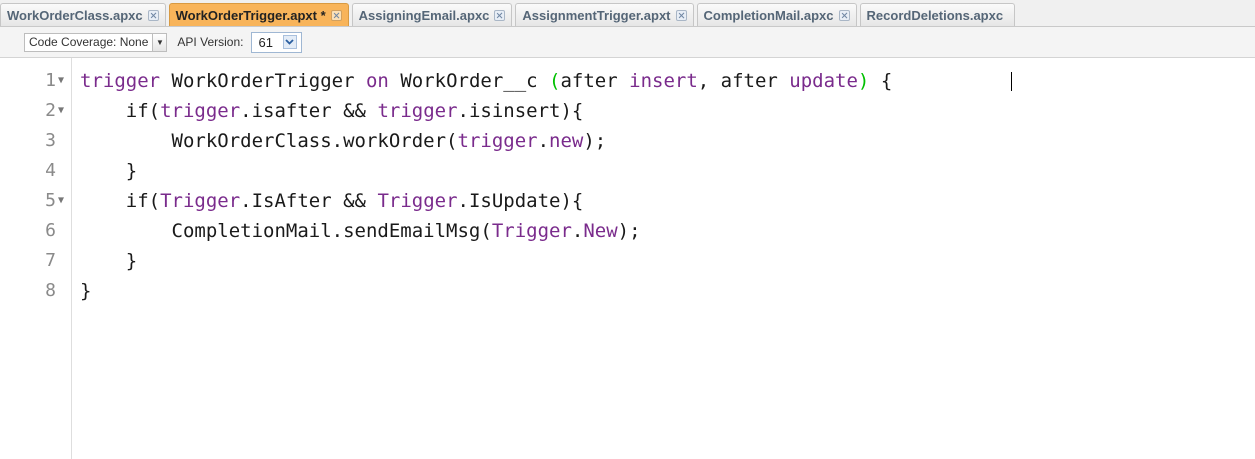  I want to click on chevron-down-icon: ▼, so click(159, 42).